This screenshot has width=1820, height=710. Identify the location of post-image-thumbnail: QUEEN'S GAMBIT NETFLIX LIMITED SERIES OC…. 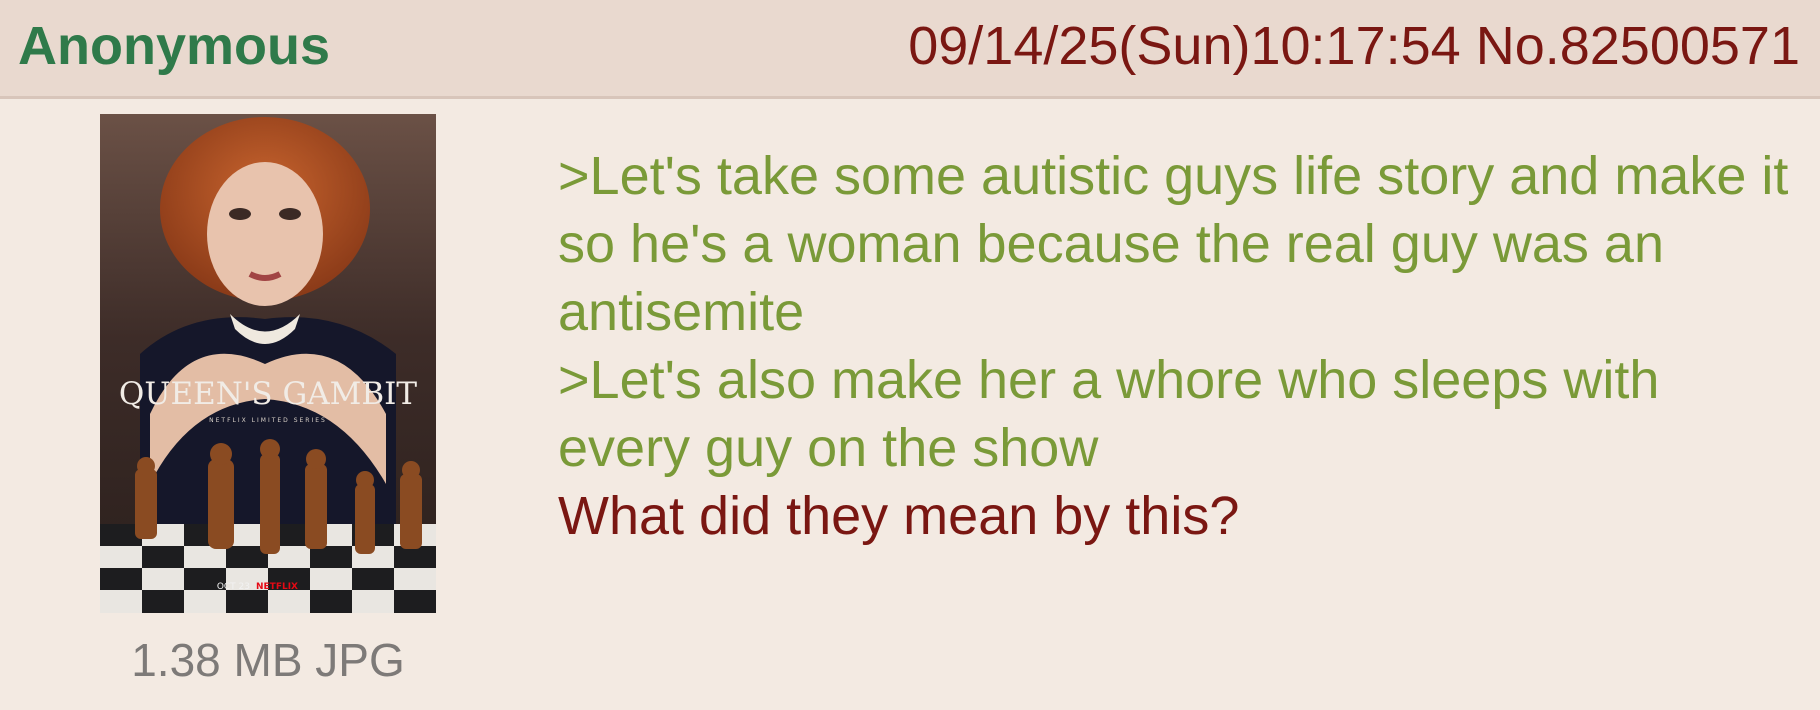
(268, 363).